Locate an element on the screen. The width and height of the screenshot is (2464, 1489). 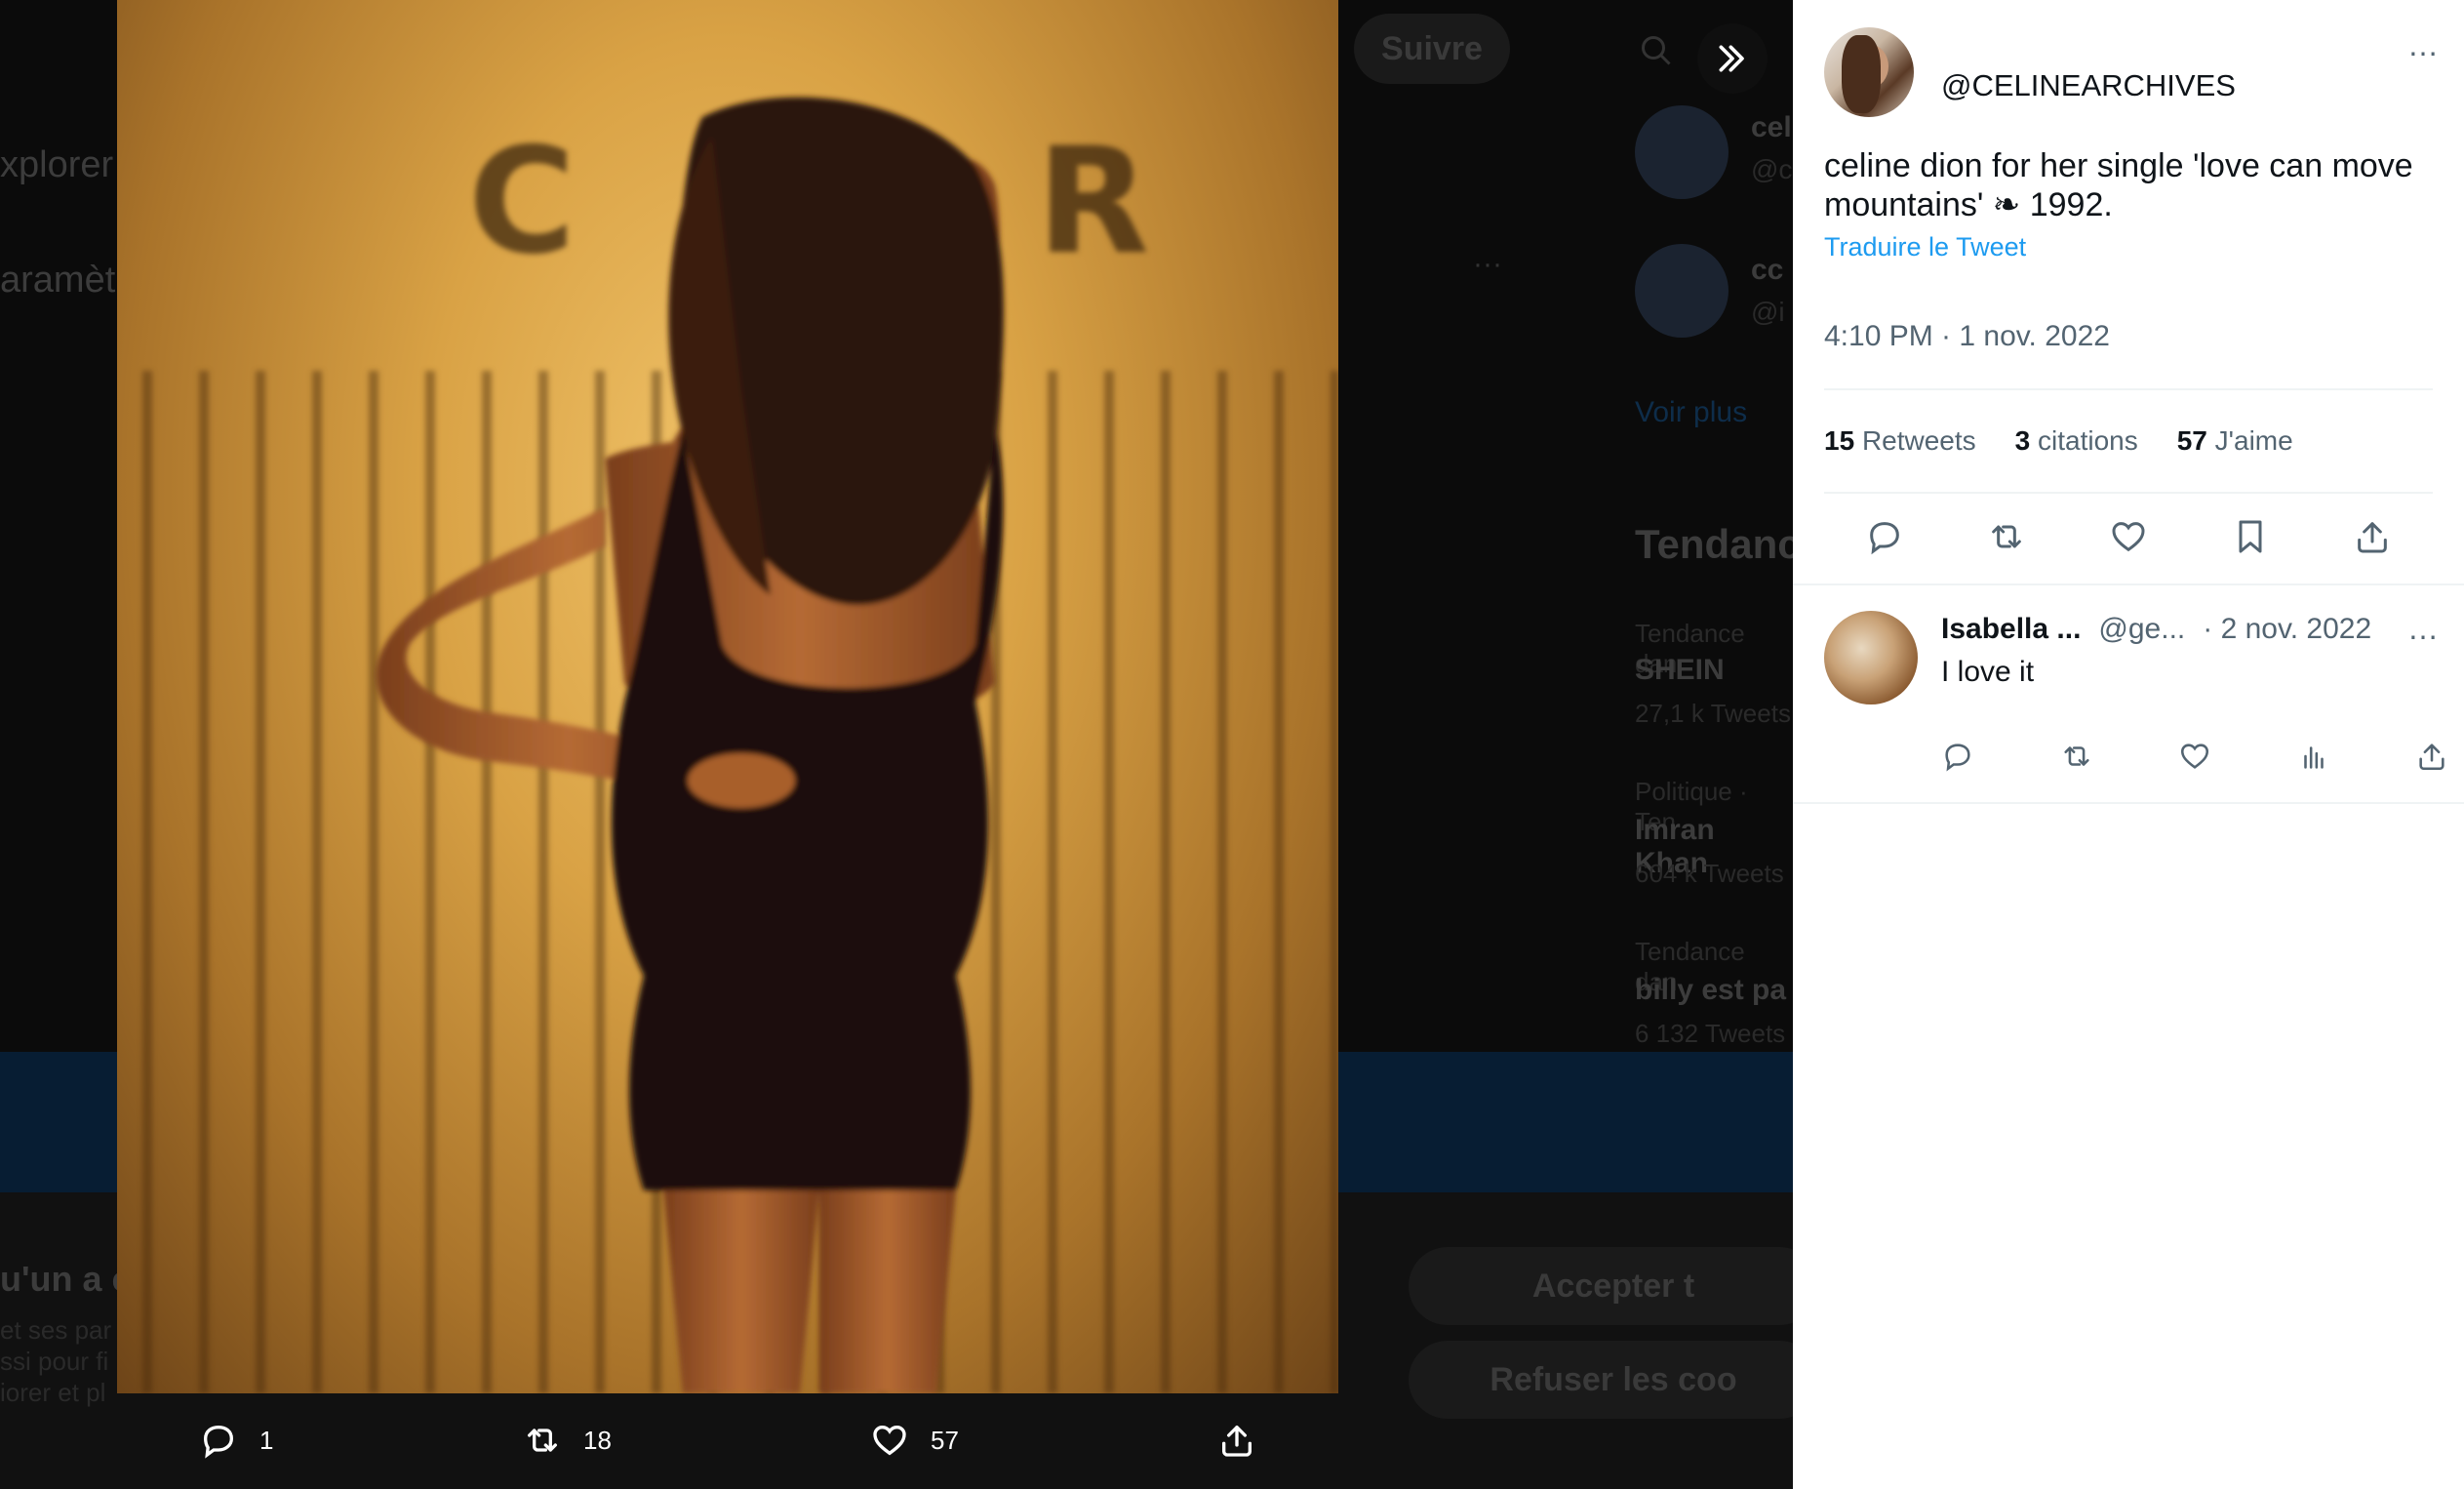
trend-title: SHEIN is located at coordinates (1680, 670).